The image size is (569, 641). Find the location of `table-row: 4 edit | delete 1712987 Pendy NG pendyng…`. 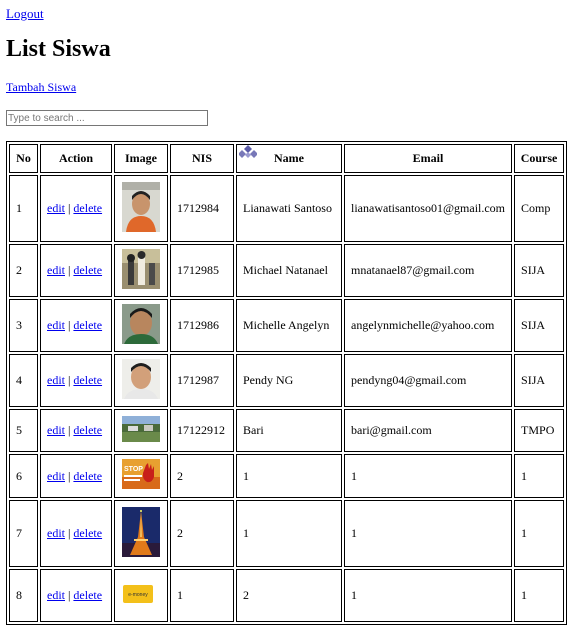

table-row: 4 edit | delete 1712987 Pendy NG pendyng… is located at coordinates (287, 380).